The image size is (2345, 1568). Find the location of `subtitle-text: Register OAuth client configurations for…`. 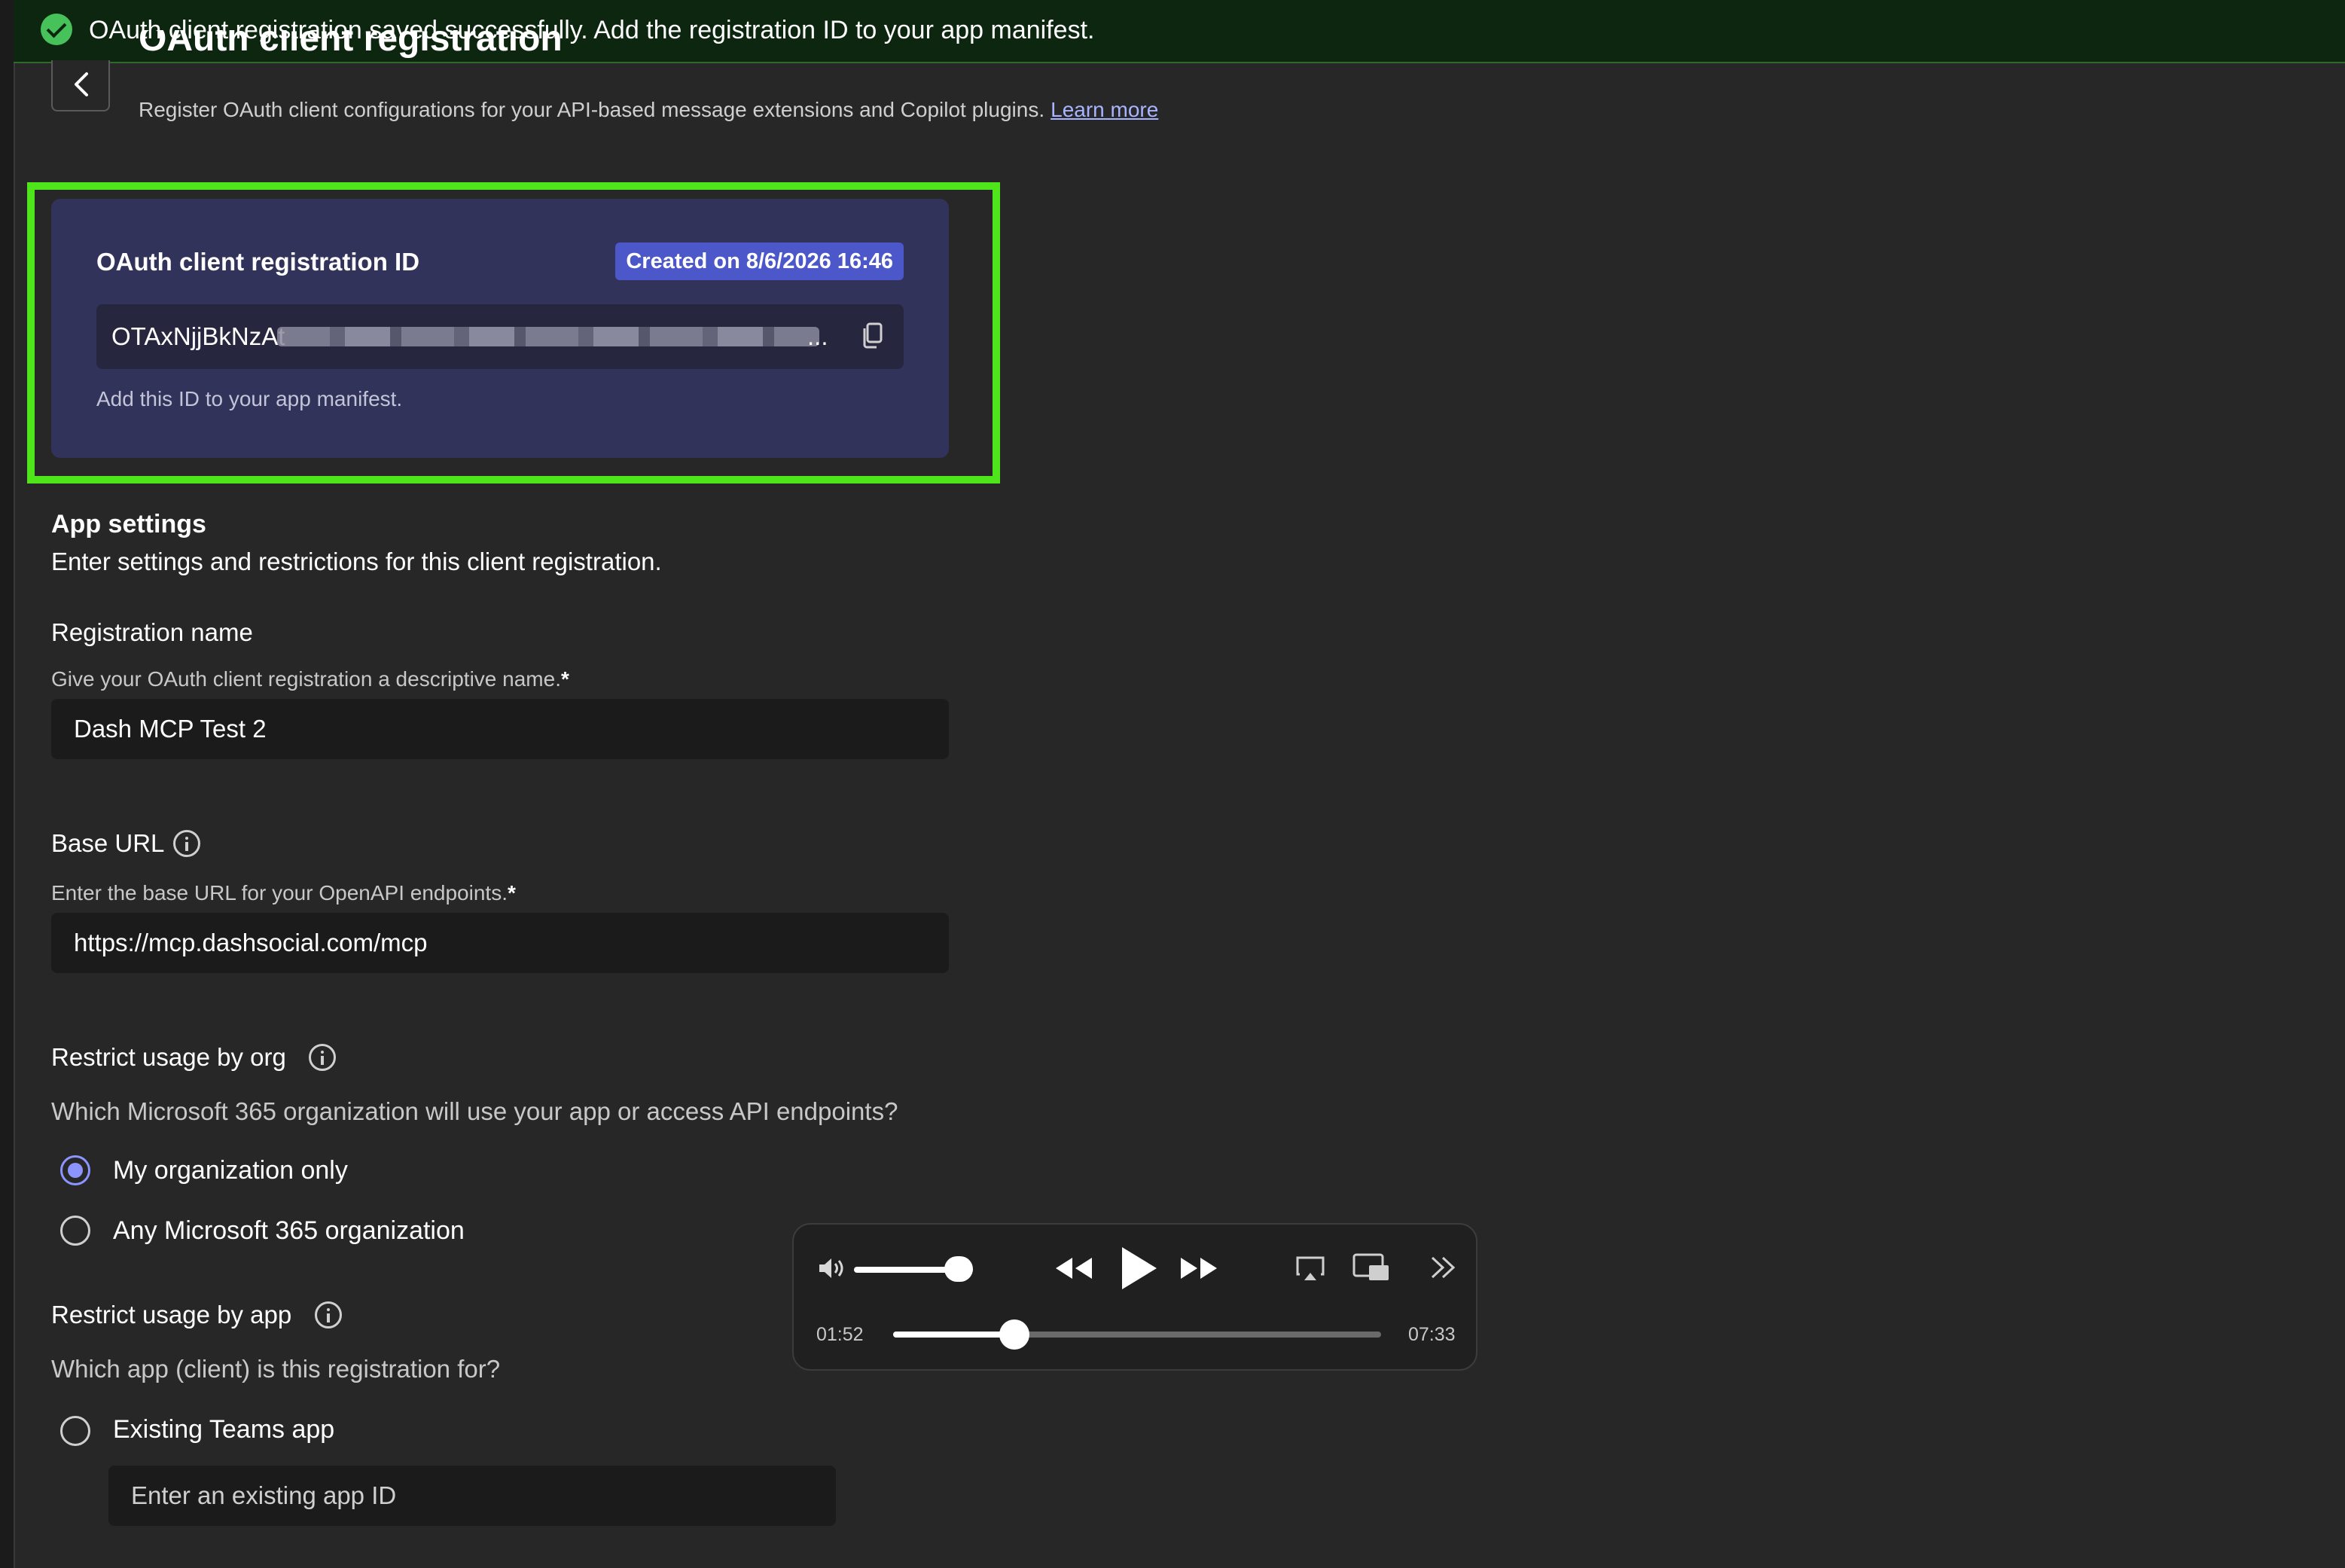

subtitle-text: Register OAuth client configurations for… is located at coordinates (592, 110).